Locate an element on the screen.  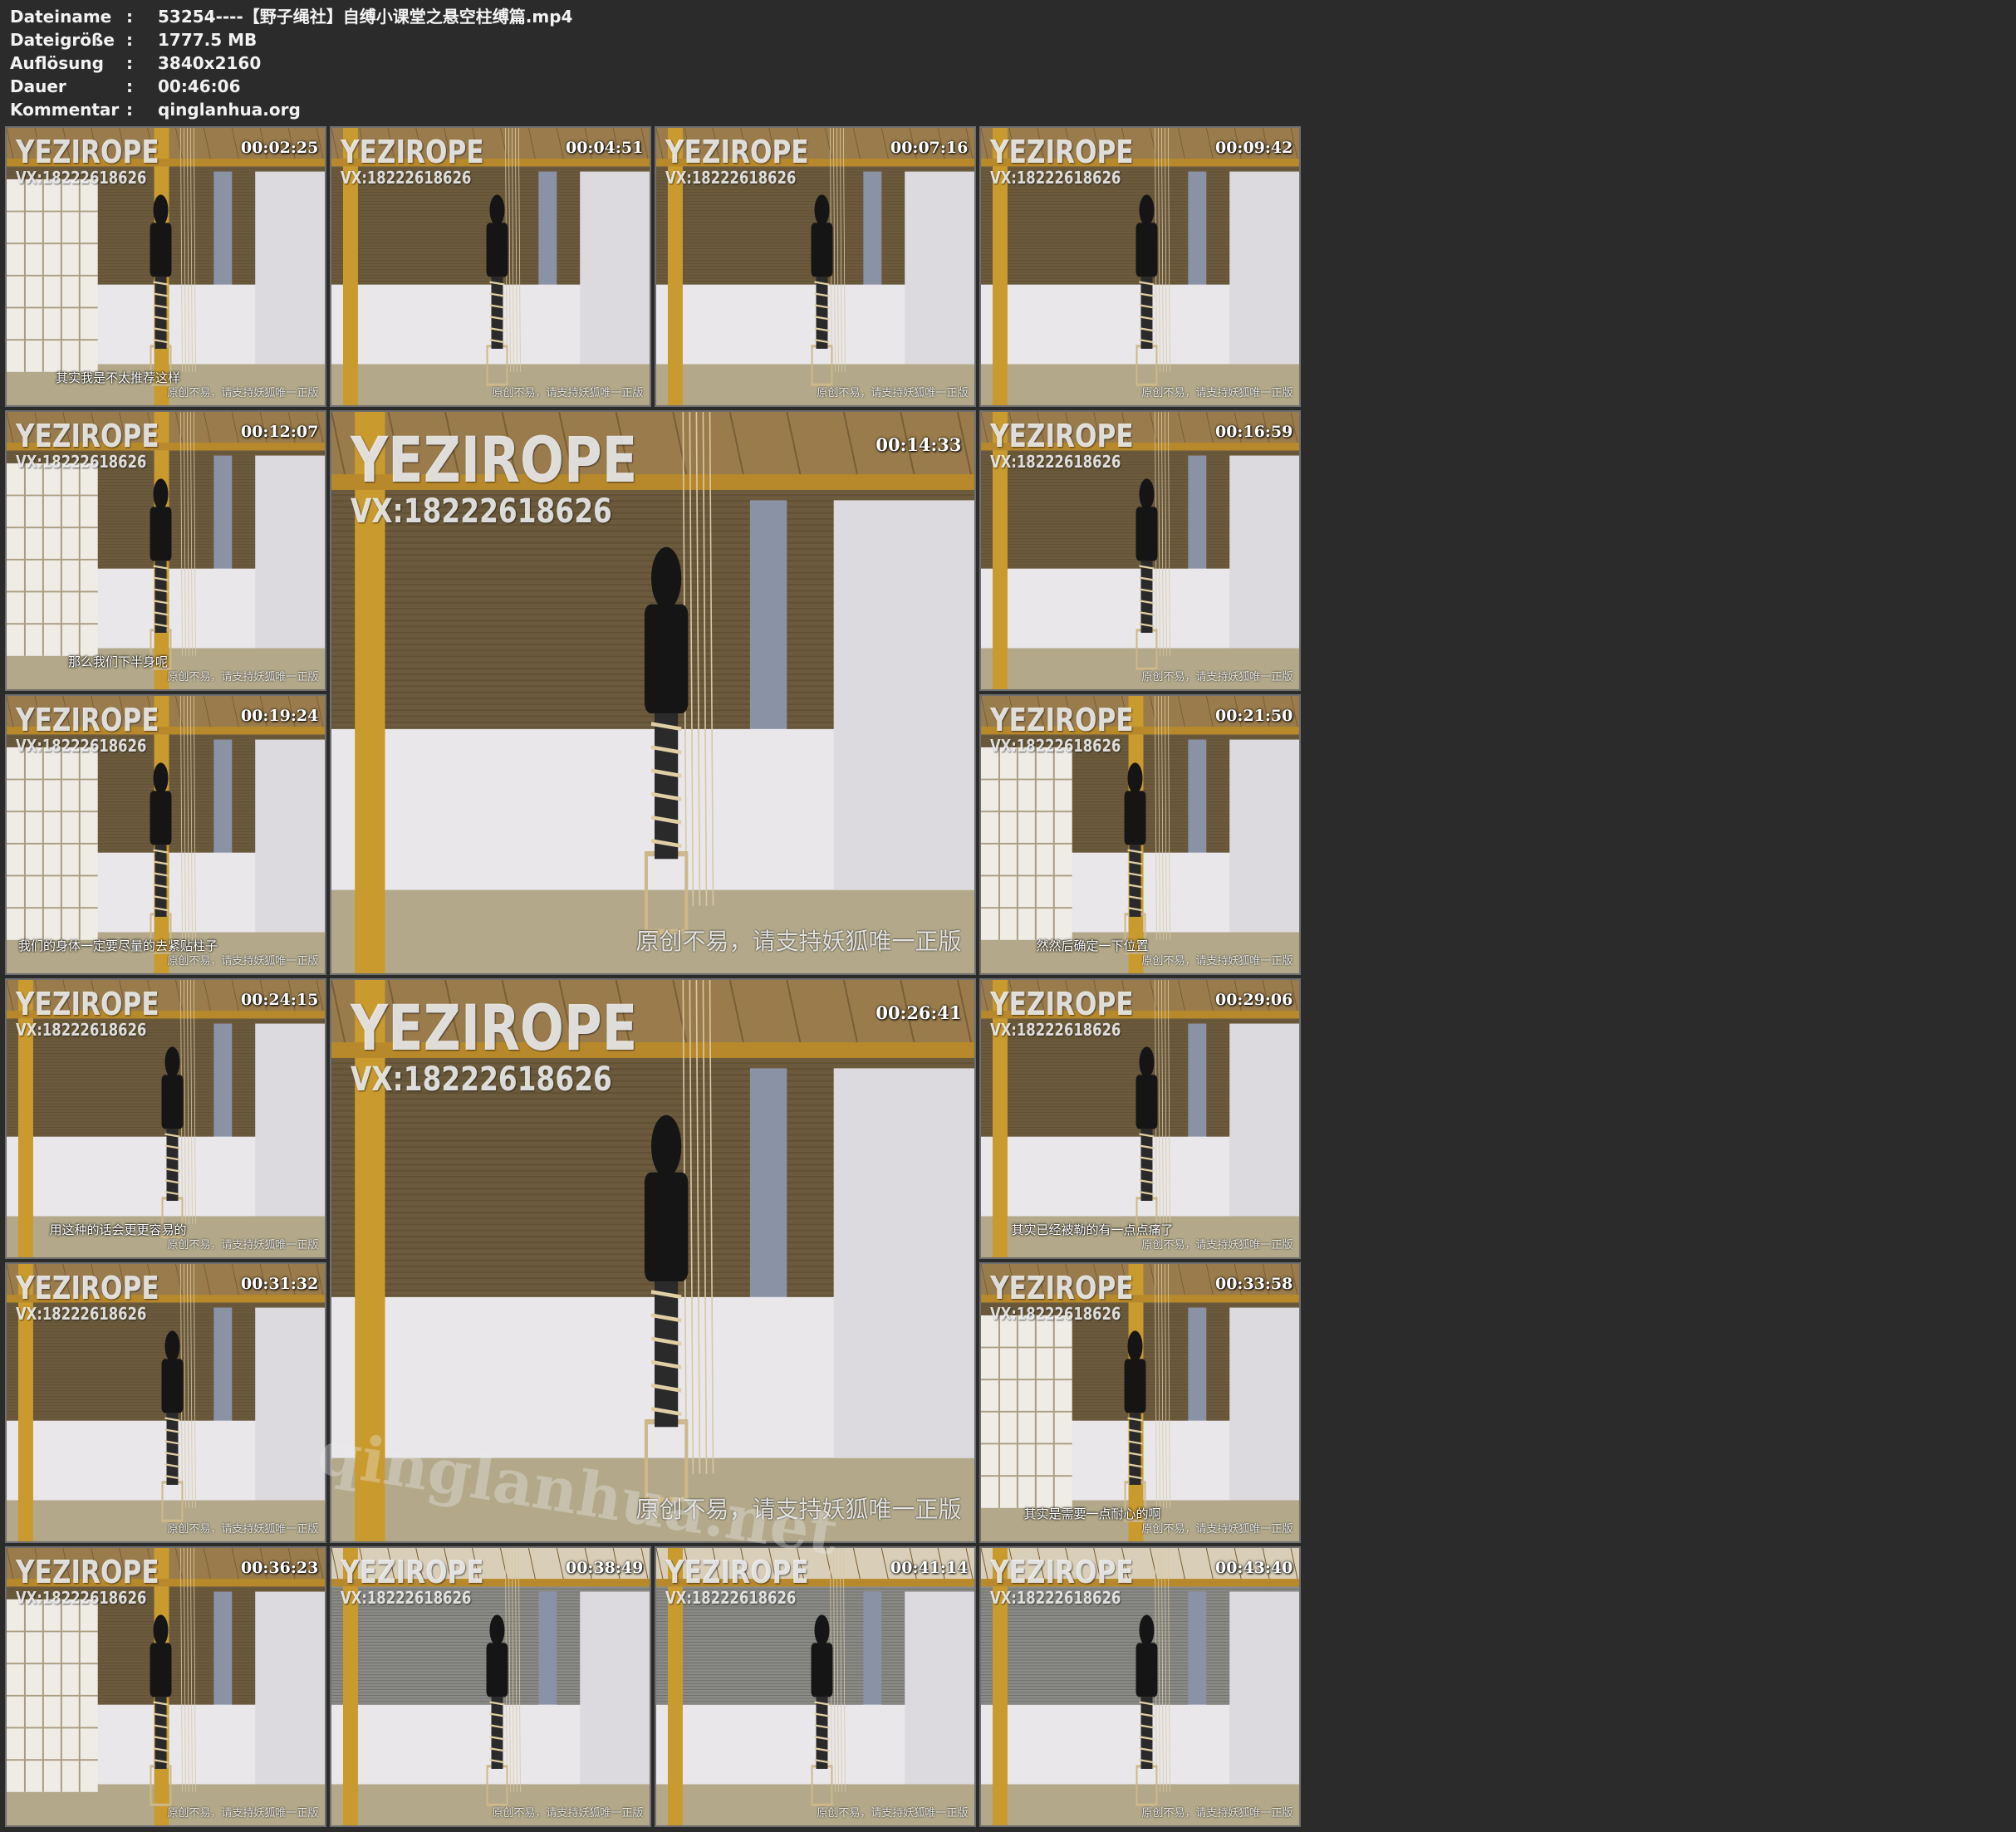
timestamp-label: 00:43:40 is located at coordinates (1253, 1568).